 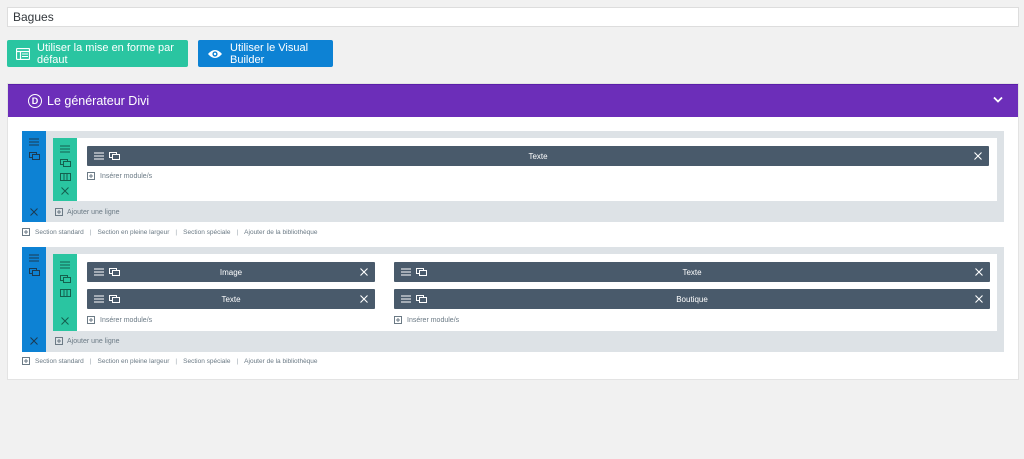 I want to click on use-default-layout-label: Utiliser la mise en forme par défaut, so click(x=105, y=53).